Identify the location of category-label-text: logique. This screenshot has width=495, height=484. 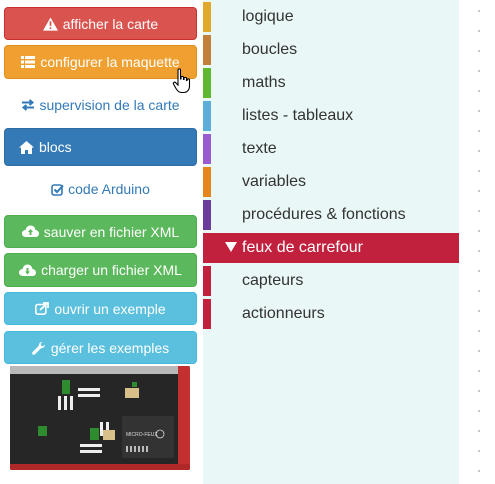
(268, 16).